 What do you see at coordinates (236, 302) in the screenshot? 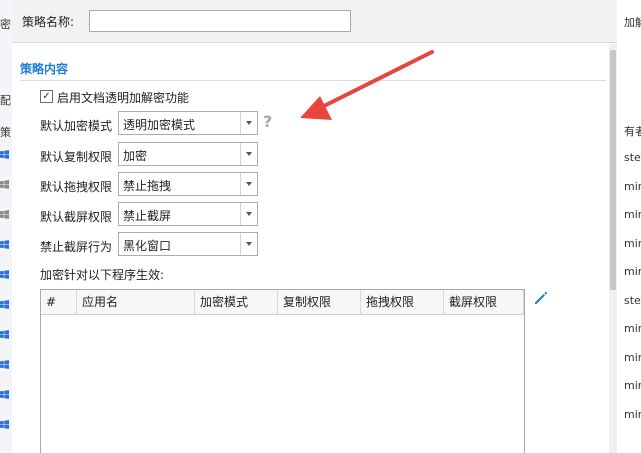
I see `column-header-encrypt-mode: 加密模式` at bounding box center [236, 302].